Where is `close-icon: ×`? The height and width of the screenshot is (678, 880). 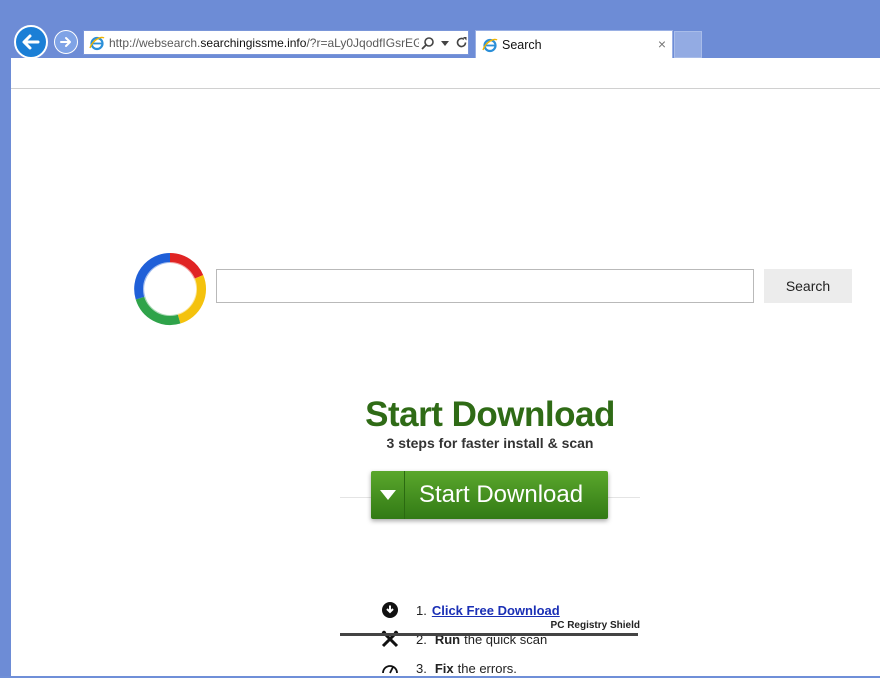 close-icon: × is located at coordinates (662, 44).